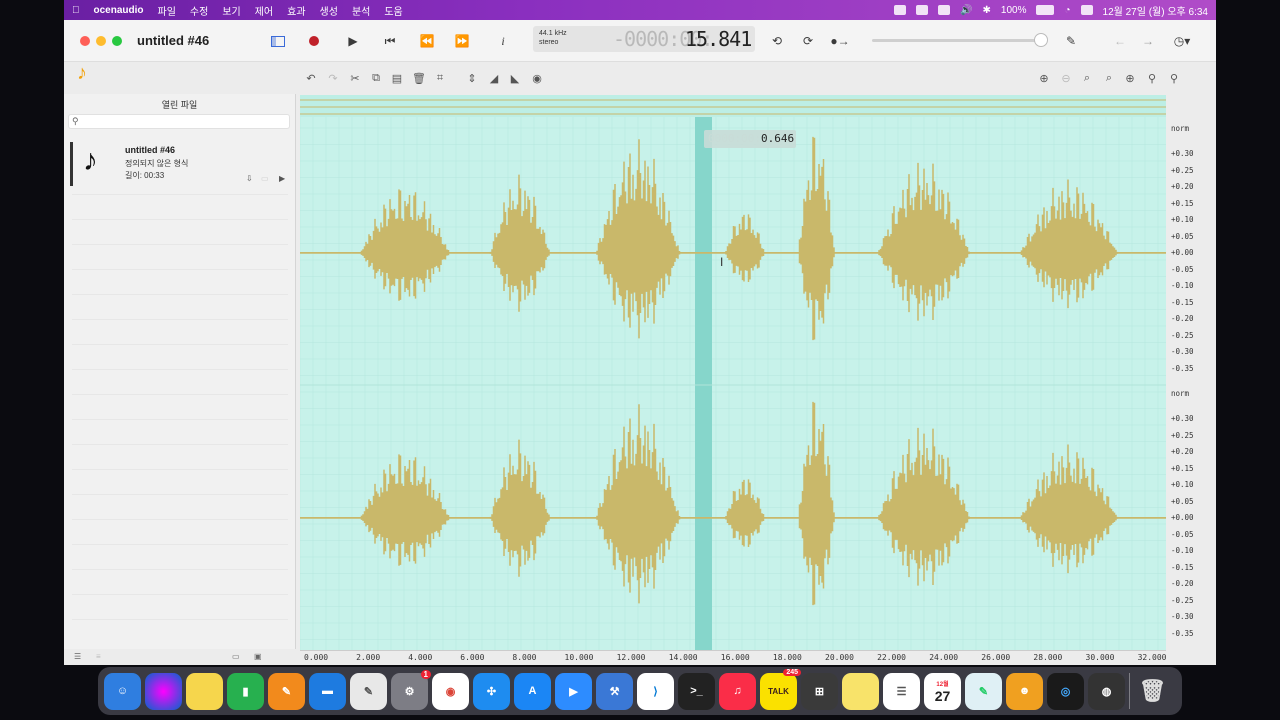 Image resolution: width=1280 pixels, height=720 pixels. I want to click on zoom-vertical-in-button: ⊕, so click(1130, 78).